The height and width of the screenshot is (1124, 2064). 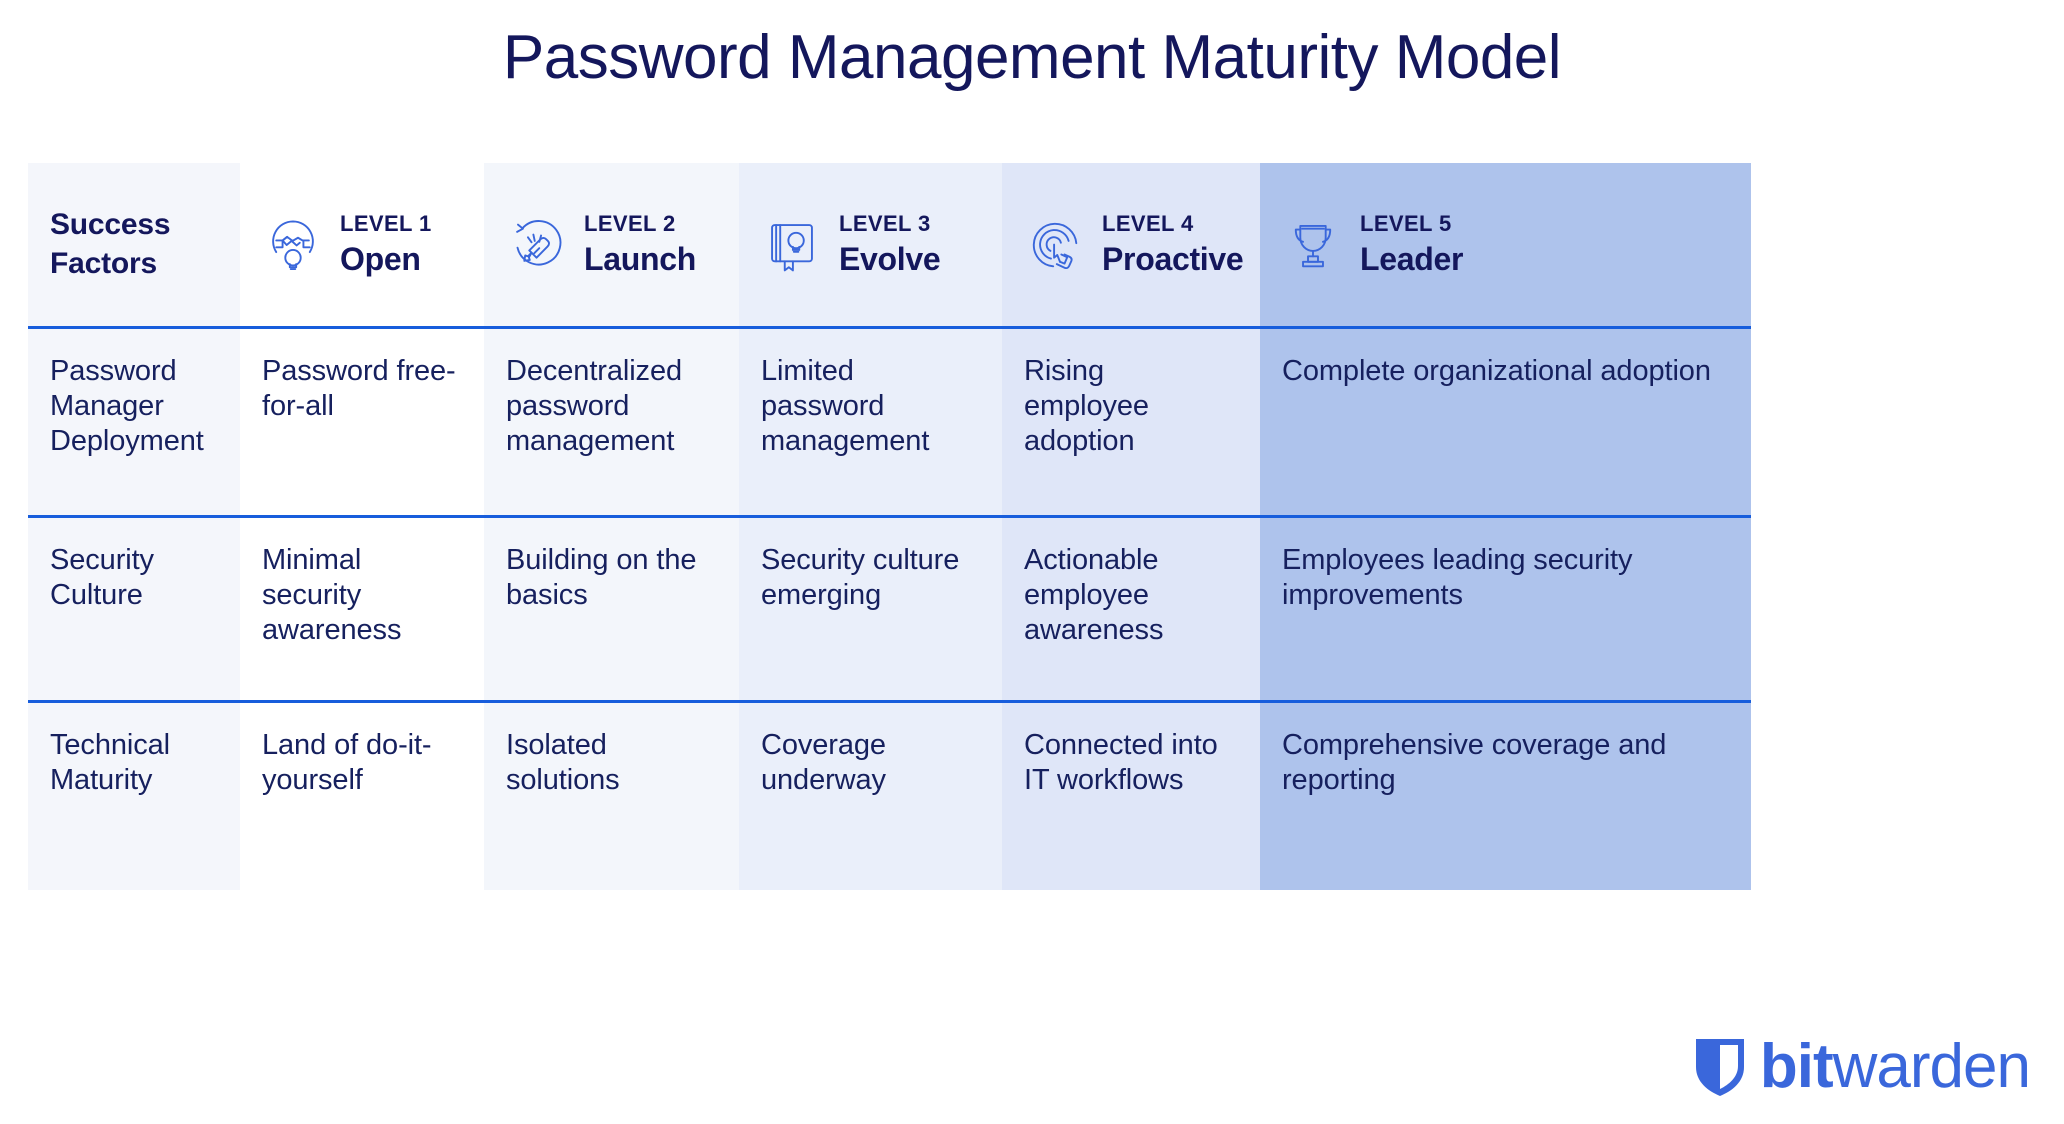 I want to click on table-cell: Rising employee adoption, so click(x=1131, y=420).